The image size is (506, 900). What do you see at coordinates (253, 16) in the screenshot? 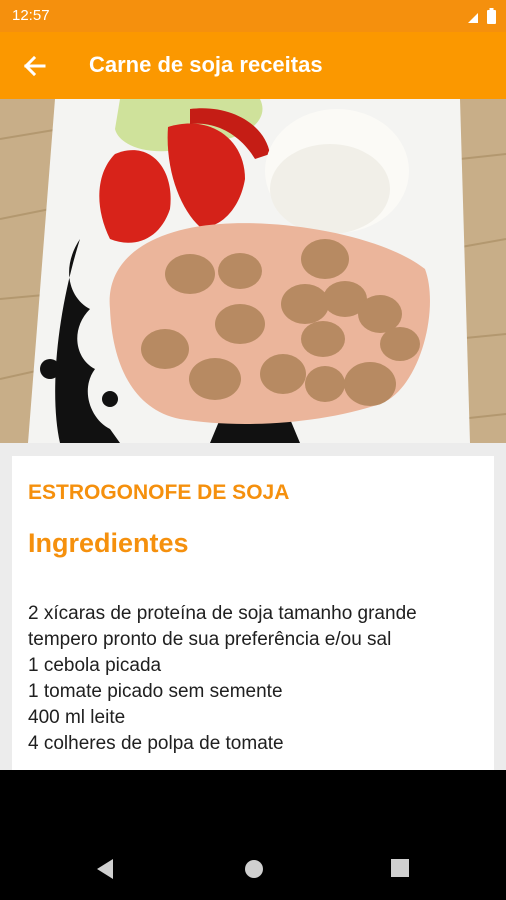
I see `status-bar: 12:57` at bounding box center [253, 16].